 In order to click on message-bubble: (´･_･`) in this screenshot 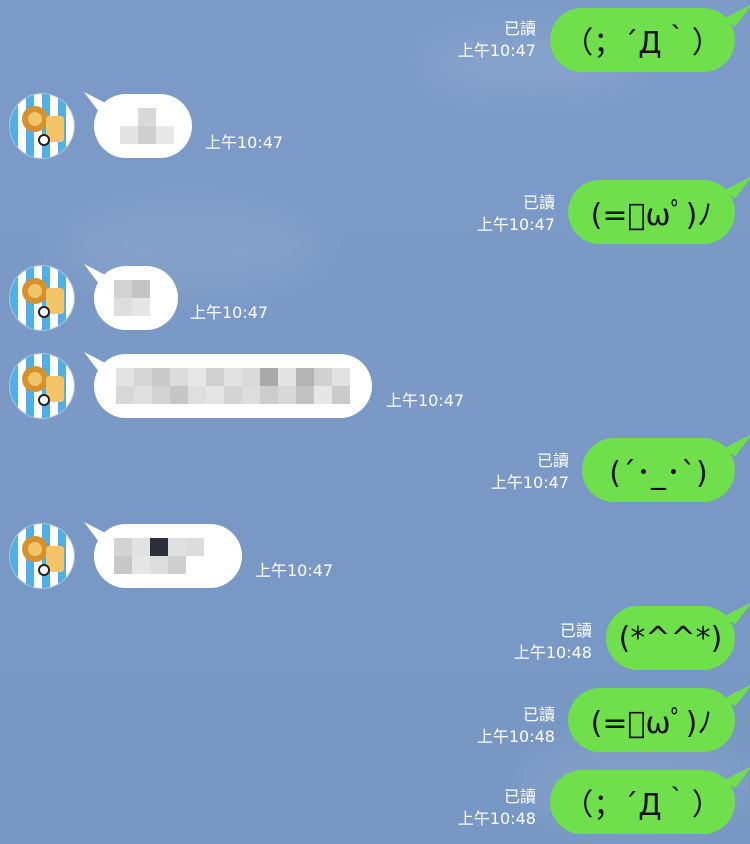, I will do `click(658, 470)`.